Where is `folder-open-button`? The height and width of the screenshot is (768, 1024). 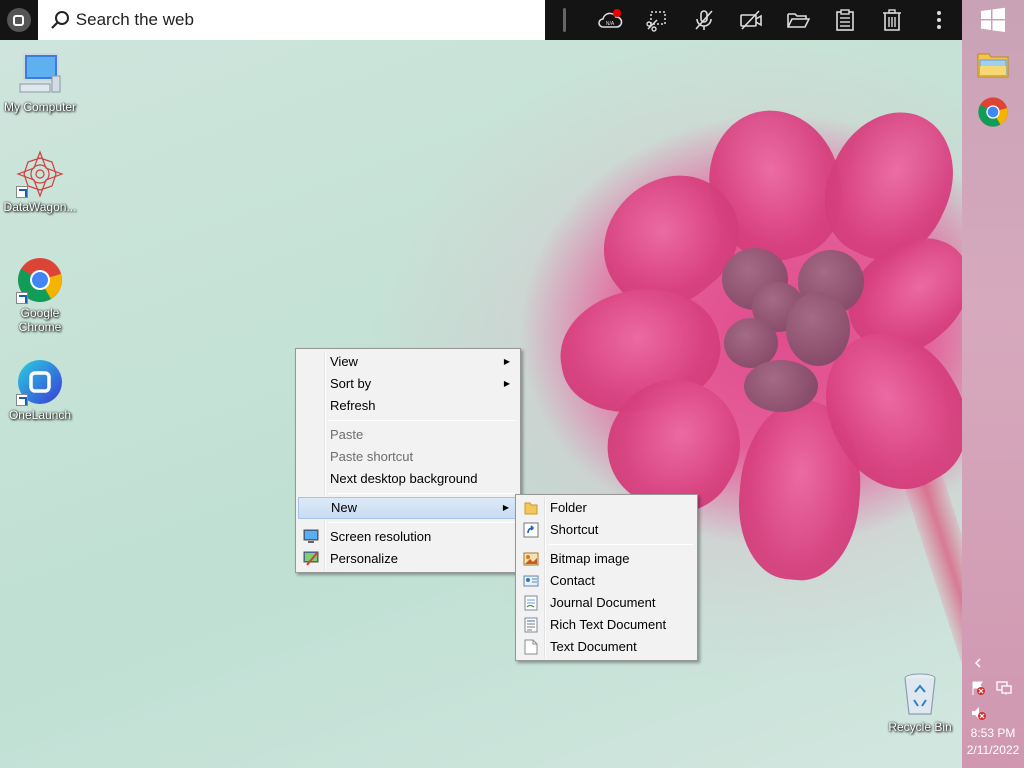
folder-open-button is located at coordinates (797, 20).